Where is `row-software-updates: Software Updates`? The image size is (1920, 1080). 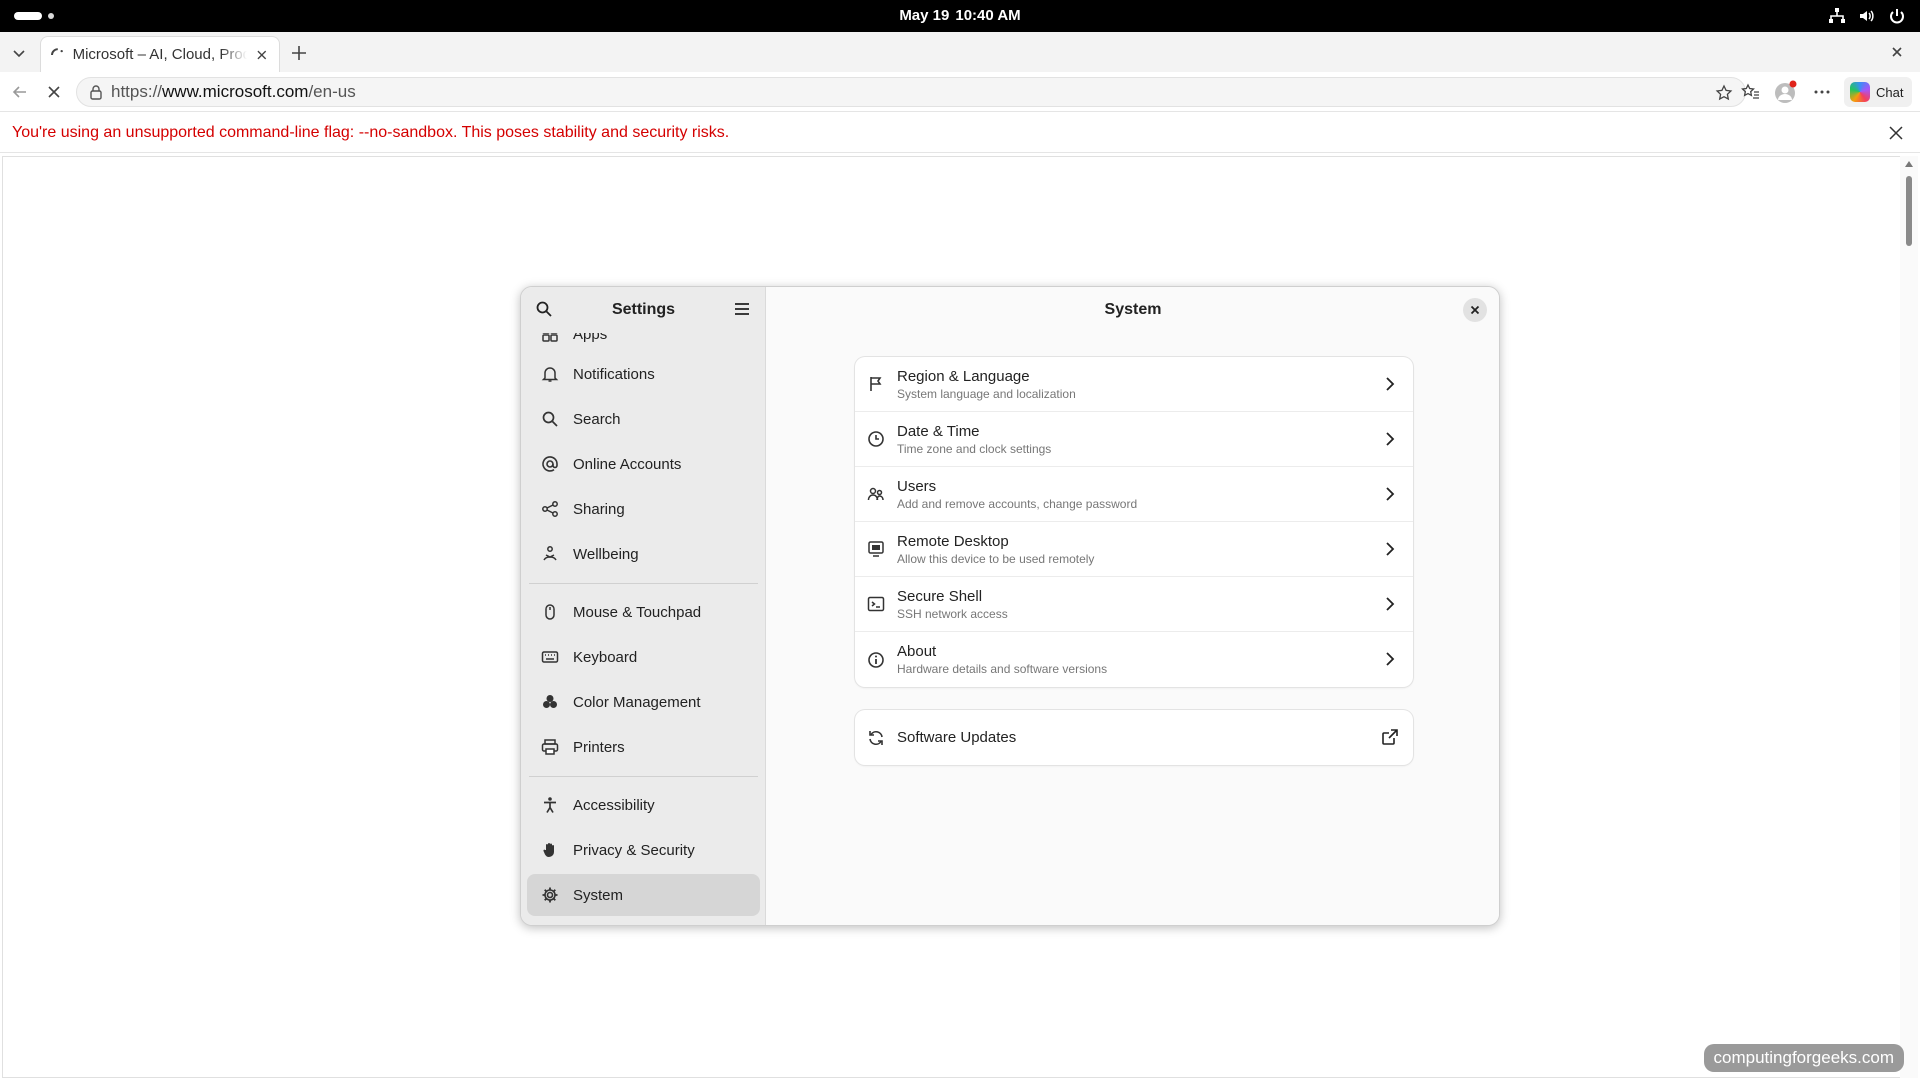
row-software-updates: Software Updates is located at coordinates (1134, 737).